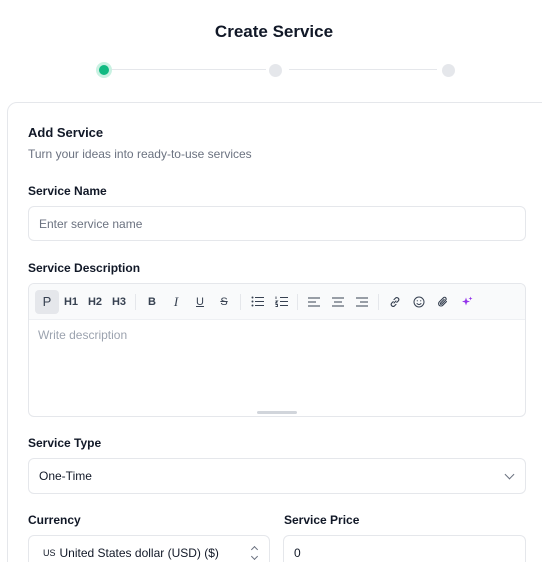 The image size is (542, 562). What do you see at coordinates (314, 302) in the screenshot?
I see `align-left-icon` at bounding box center [314, 302].